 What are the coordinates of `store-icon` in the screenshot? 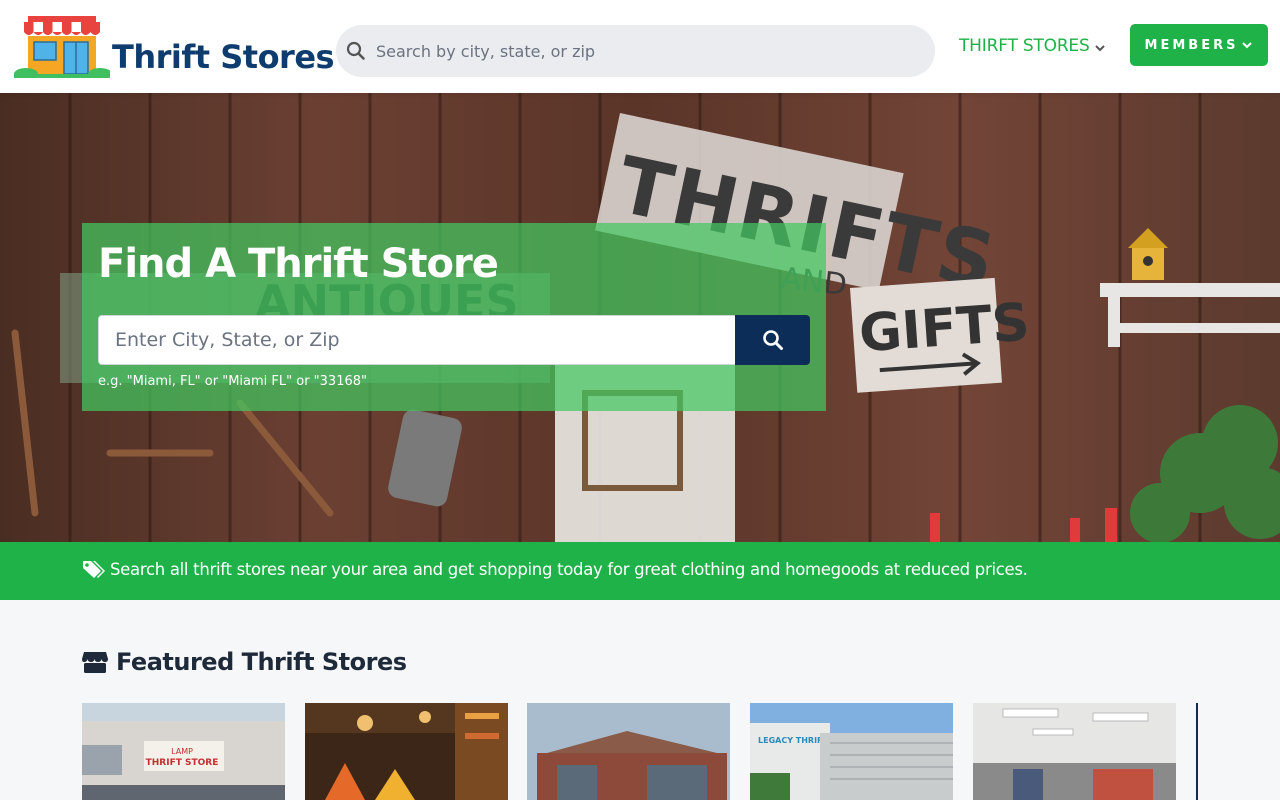 It's located at (95, 662).